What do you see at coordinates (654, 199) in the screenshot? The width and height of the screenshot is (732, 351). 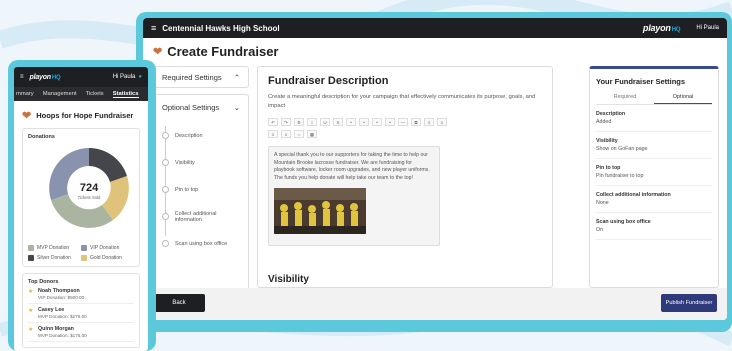 I see `summary-setting: Collect additional information None` at bounding box center [654, 199].